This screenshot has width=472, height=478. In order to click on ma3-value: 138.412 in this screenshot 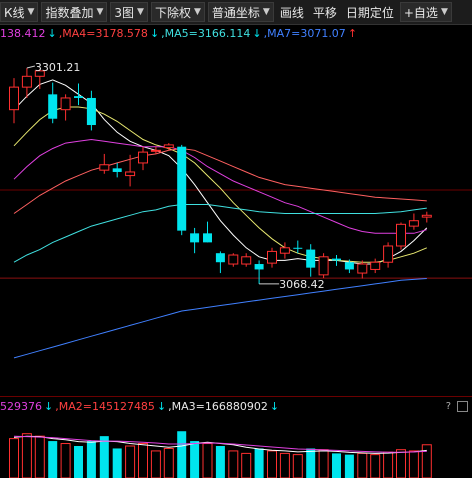, I will do `click(23, 33)`.